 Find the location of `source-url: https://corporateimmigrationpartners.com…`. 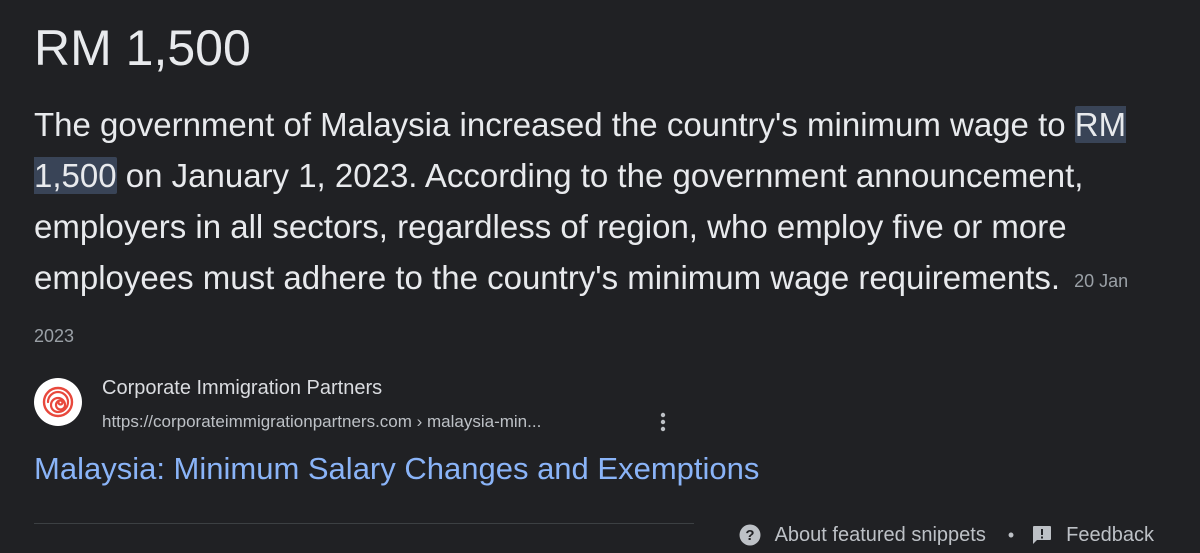

source-url: https://corporateimmigrationpartners.com… is located at coordinates (321, 422).